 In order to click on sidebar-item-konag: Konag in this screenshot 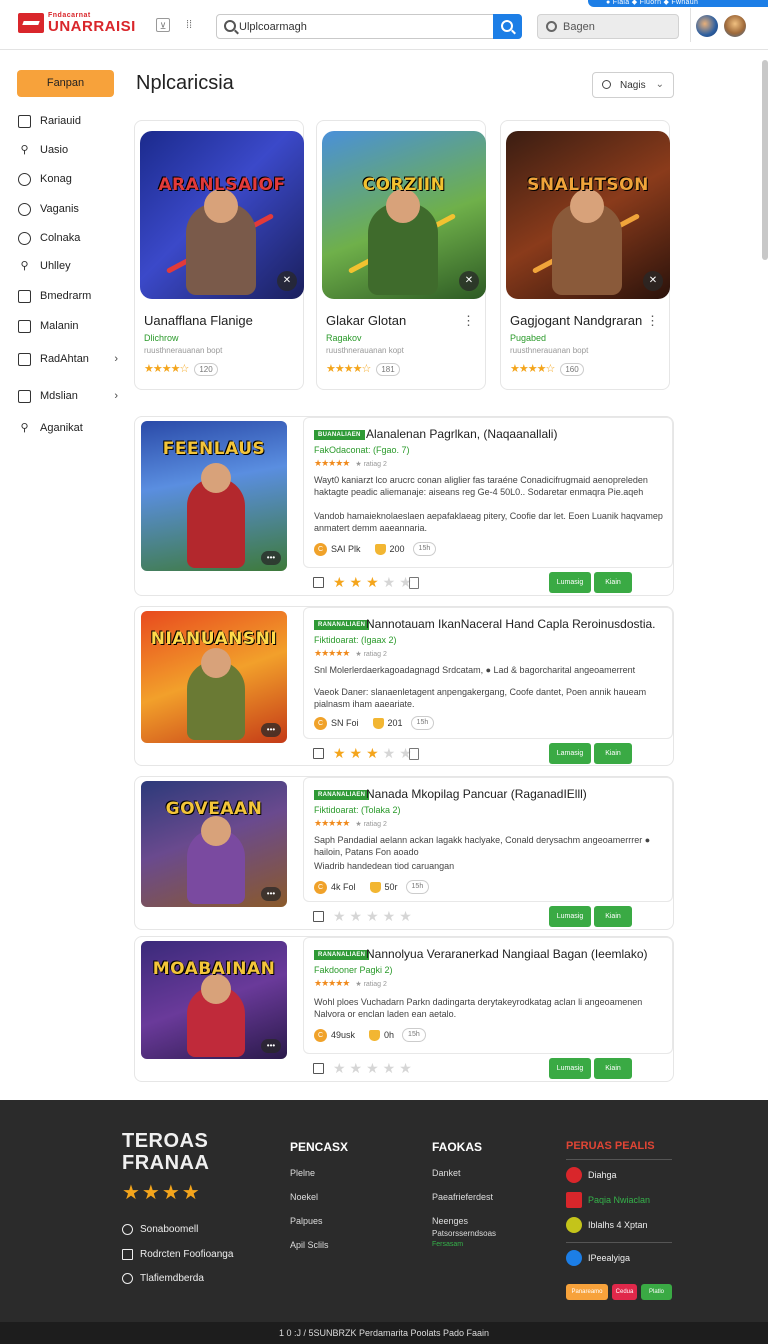, I will do `click(68, 179)`.